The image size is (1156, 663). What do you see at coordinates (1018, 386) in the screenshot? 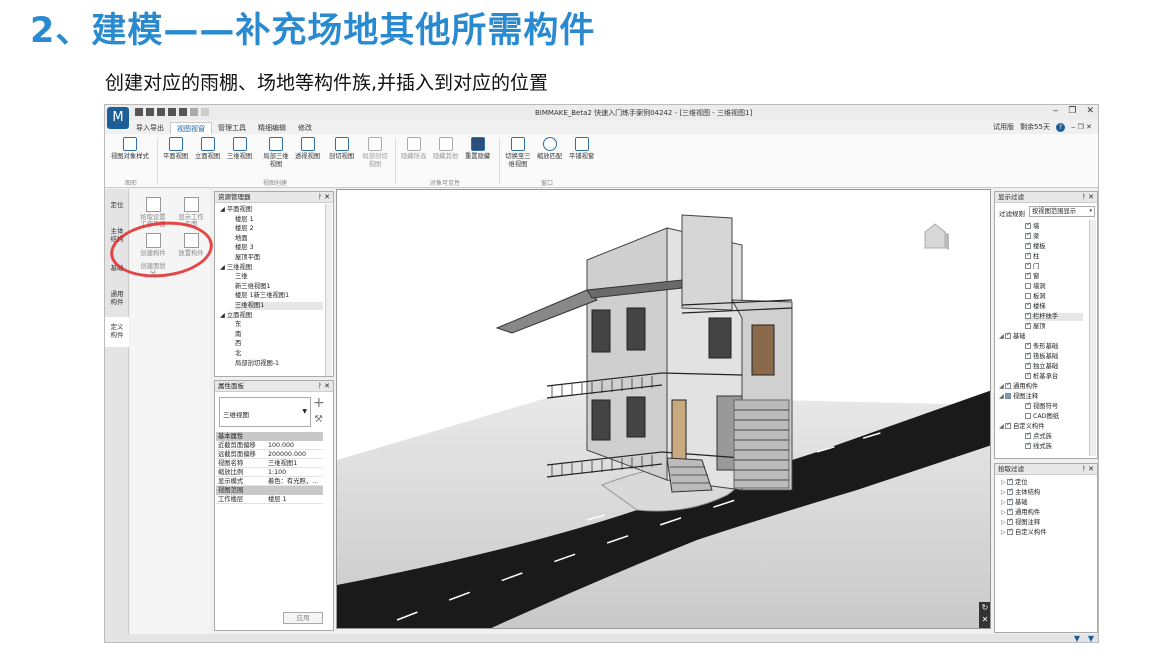
I see `filter-item: ◢通用构件` at bounding box center [1018, 386].